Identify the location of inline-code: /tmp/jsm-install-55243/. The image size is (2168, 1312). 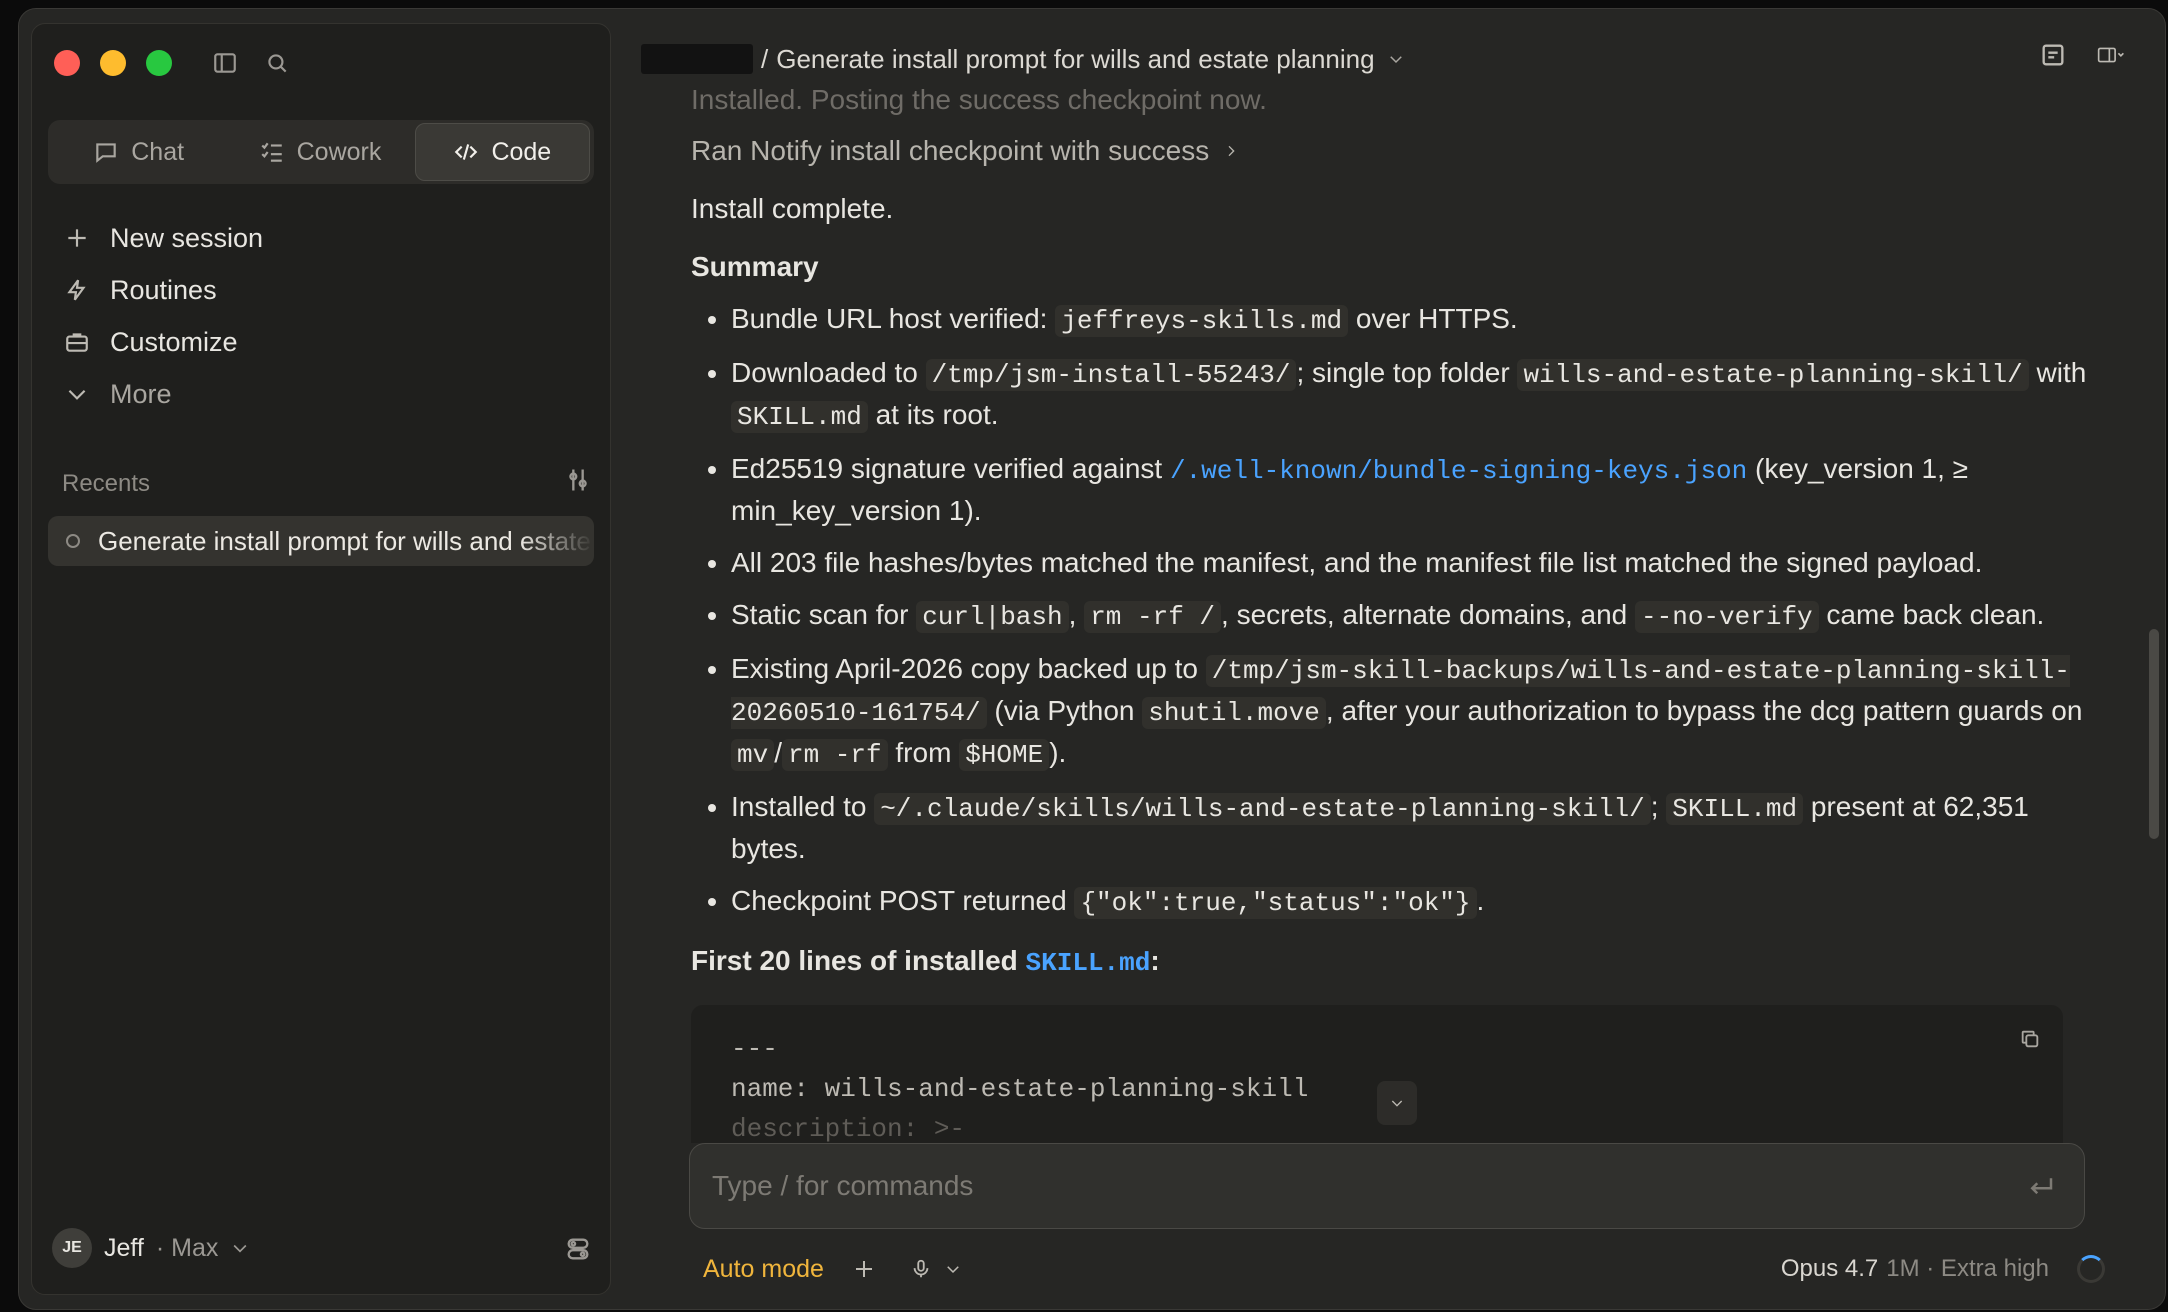
(1111, 375).